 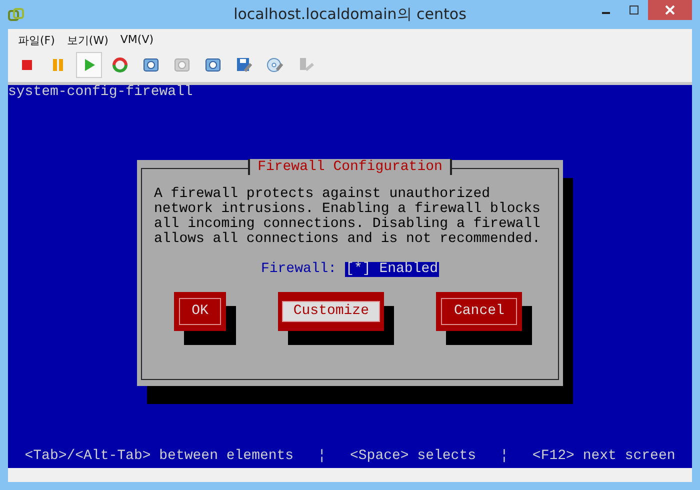 I want to click on menu-item: VM(V), so click(x=137, y=40).